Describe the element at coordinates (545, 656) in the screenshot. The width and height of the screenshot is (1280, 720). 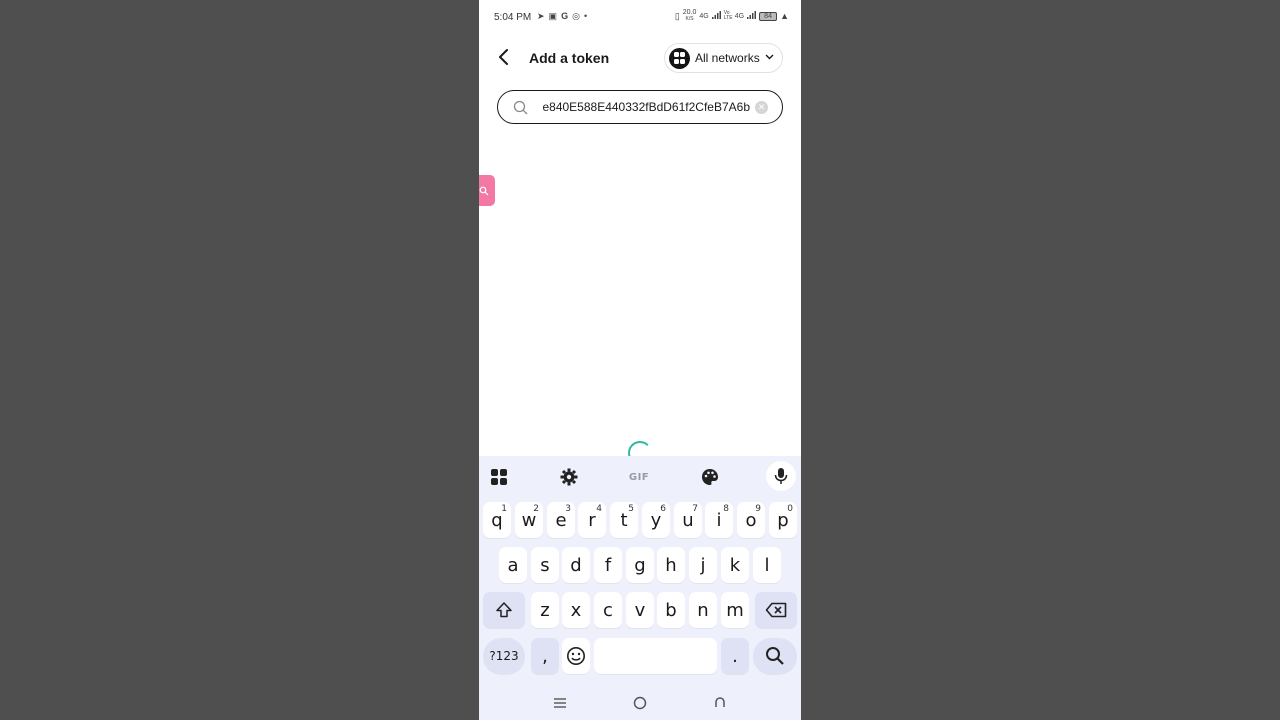
I see `comma-key: ,` at that location.